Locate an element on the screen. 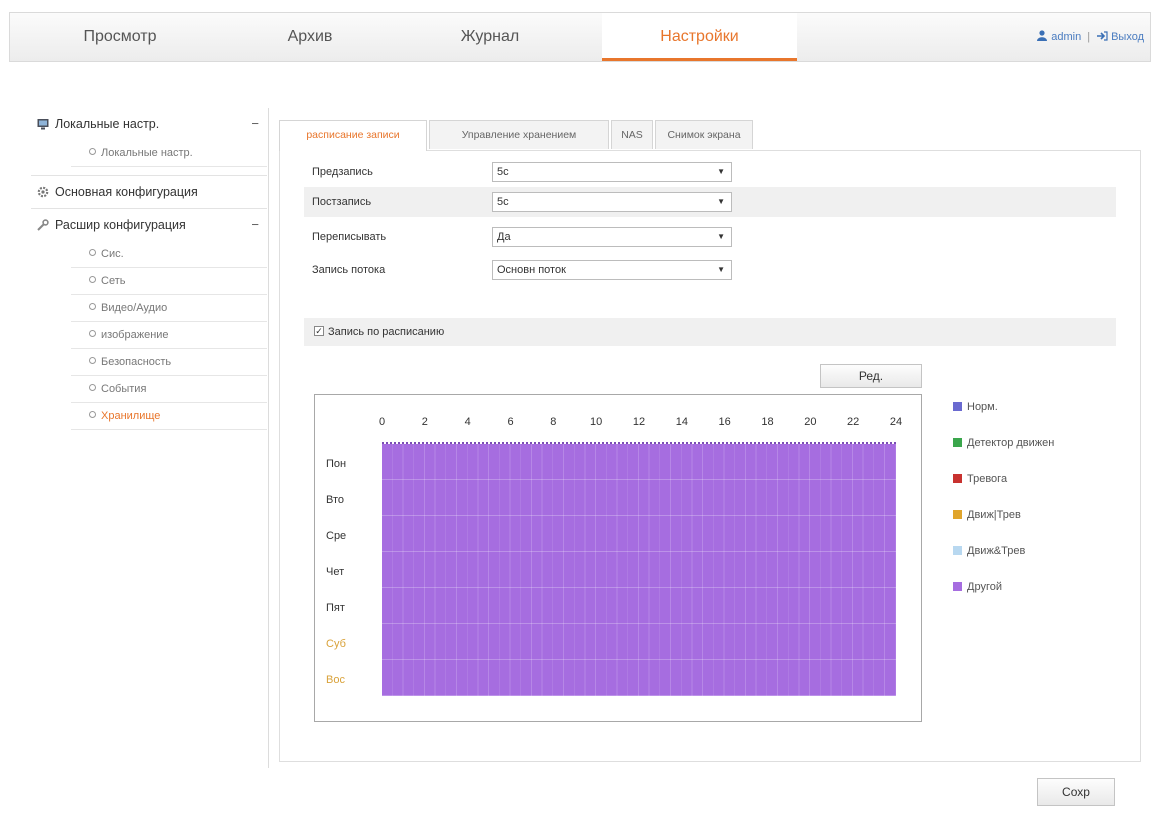  hour-label: 16 is located at coordinates (724, 422).